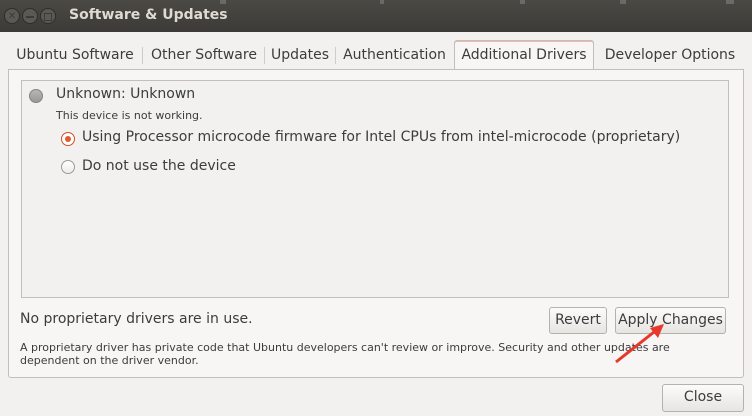 The image size is (752, 416). I want to click on close-button: Close, so click(703, 398).